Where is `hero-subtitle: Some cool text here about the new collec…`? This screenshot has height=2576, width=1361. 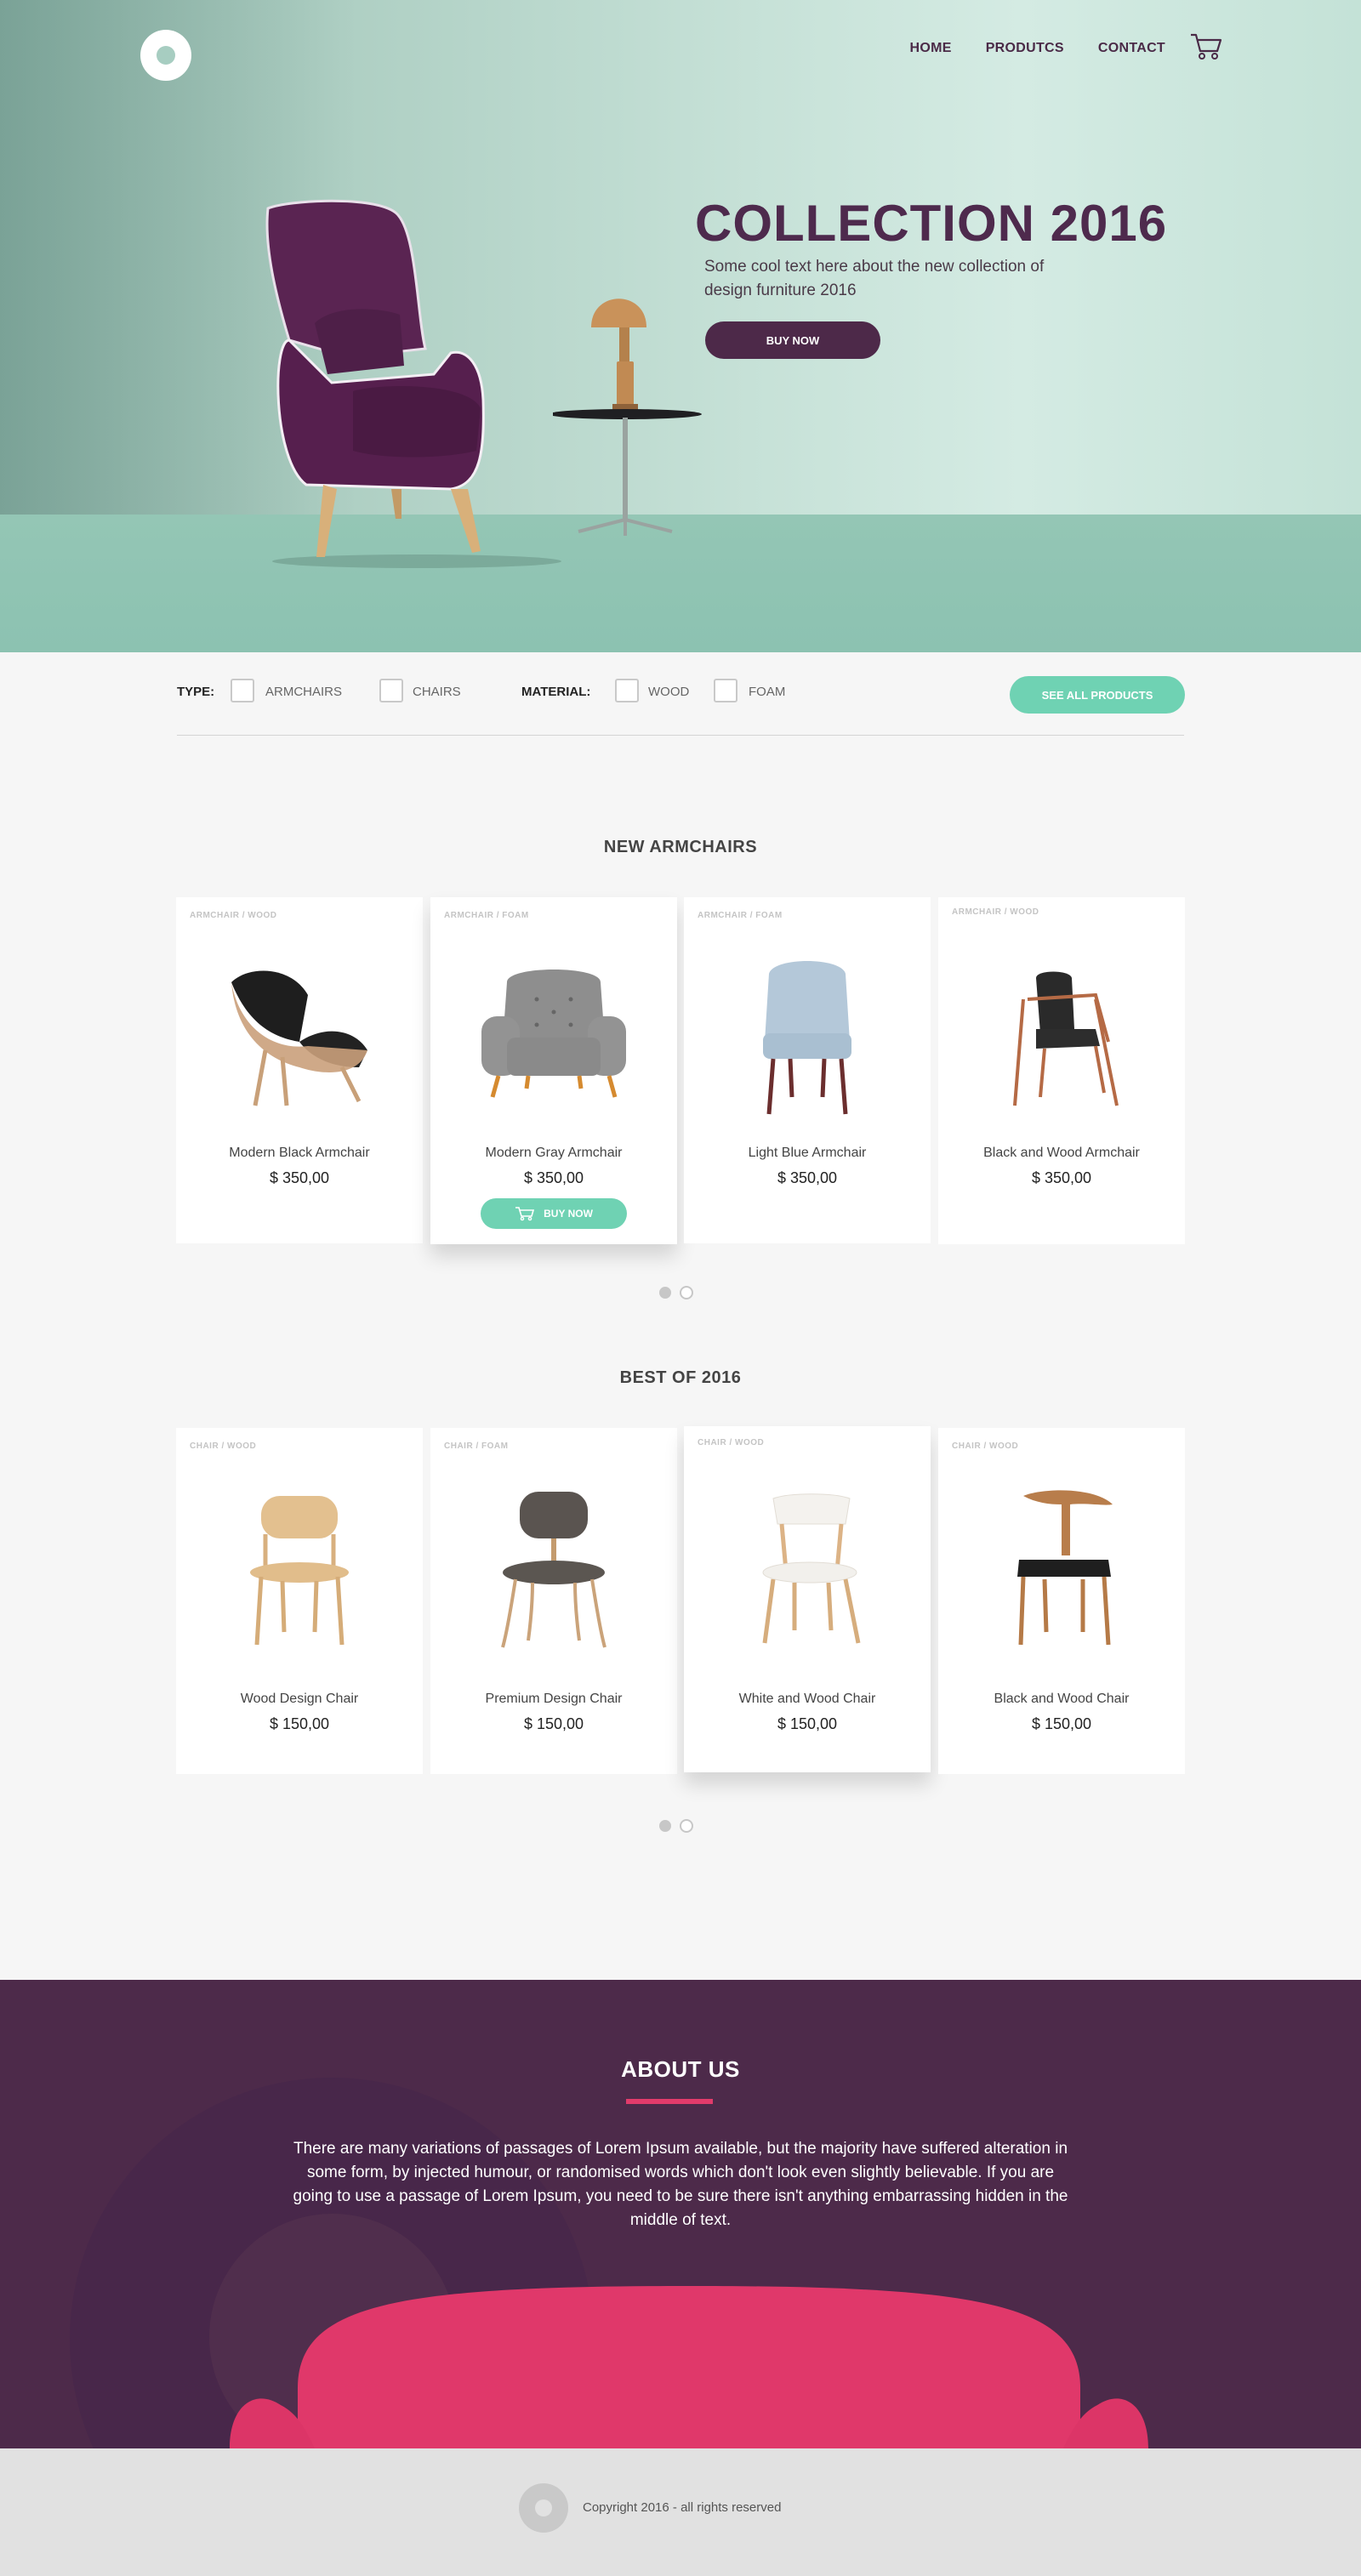 hero-subtitle: Some cool text here about the new collec… is located at coordinates (874, 278).